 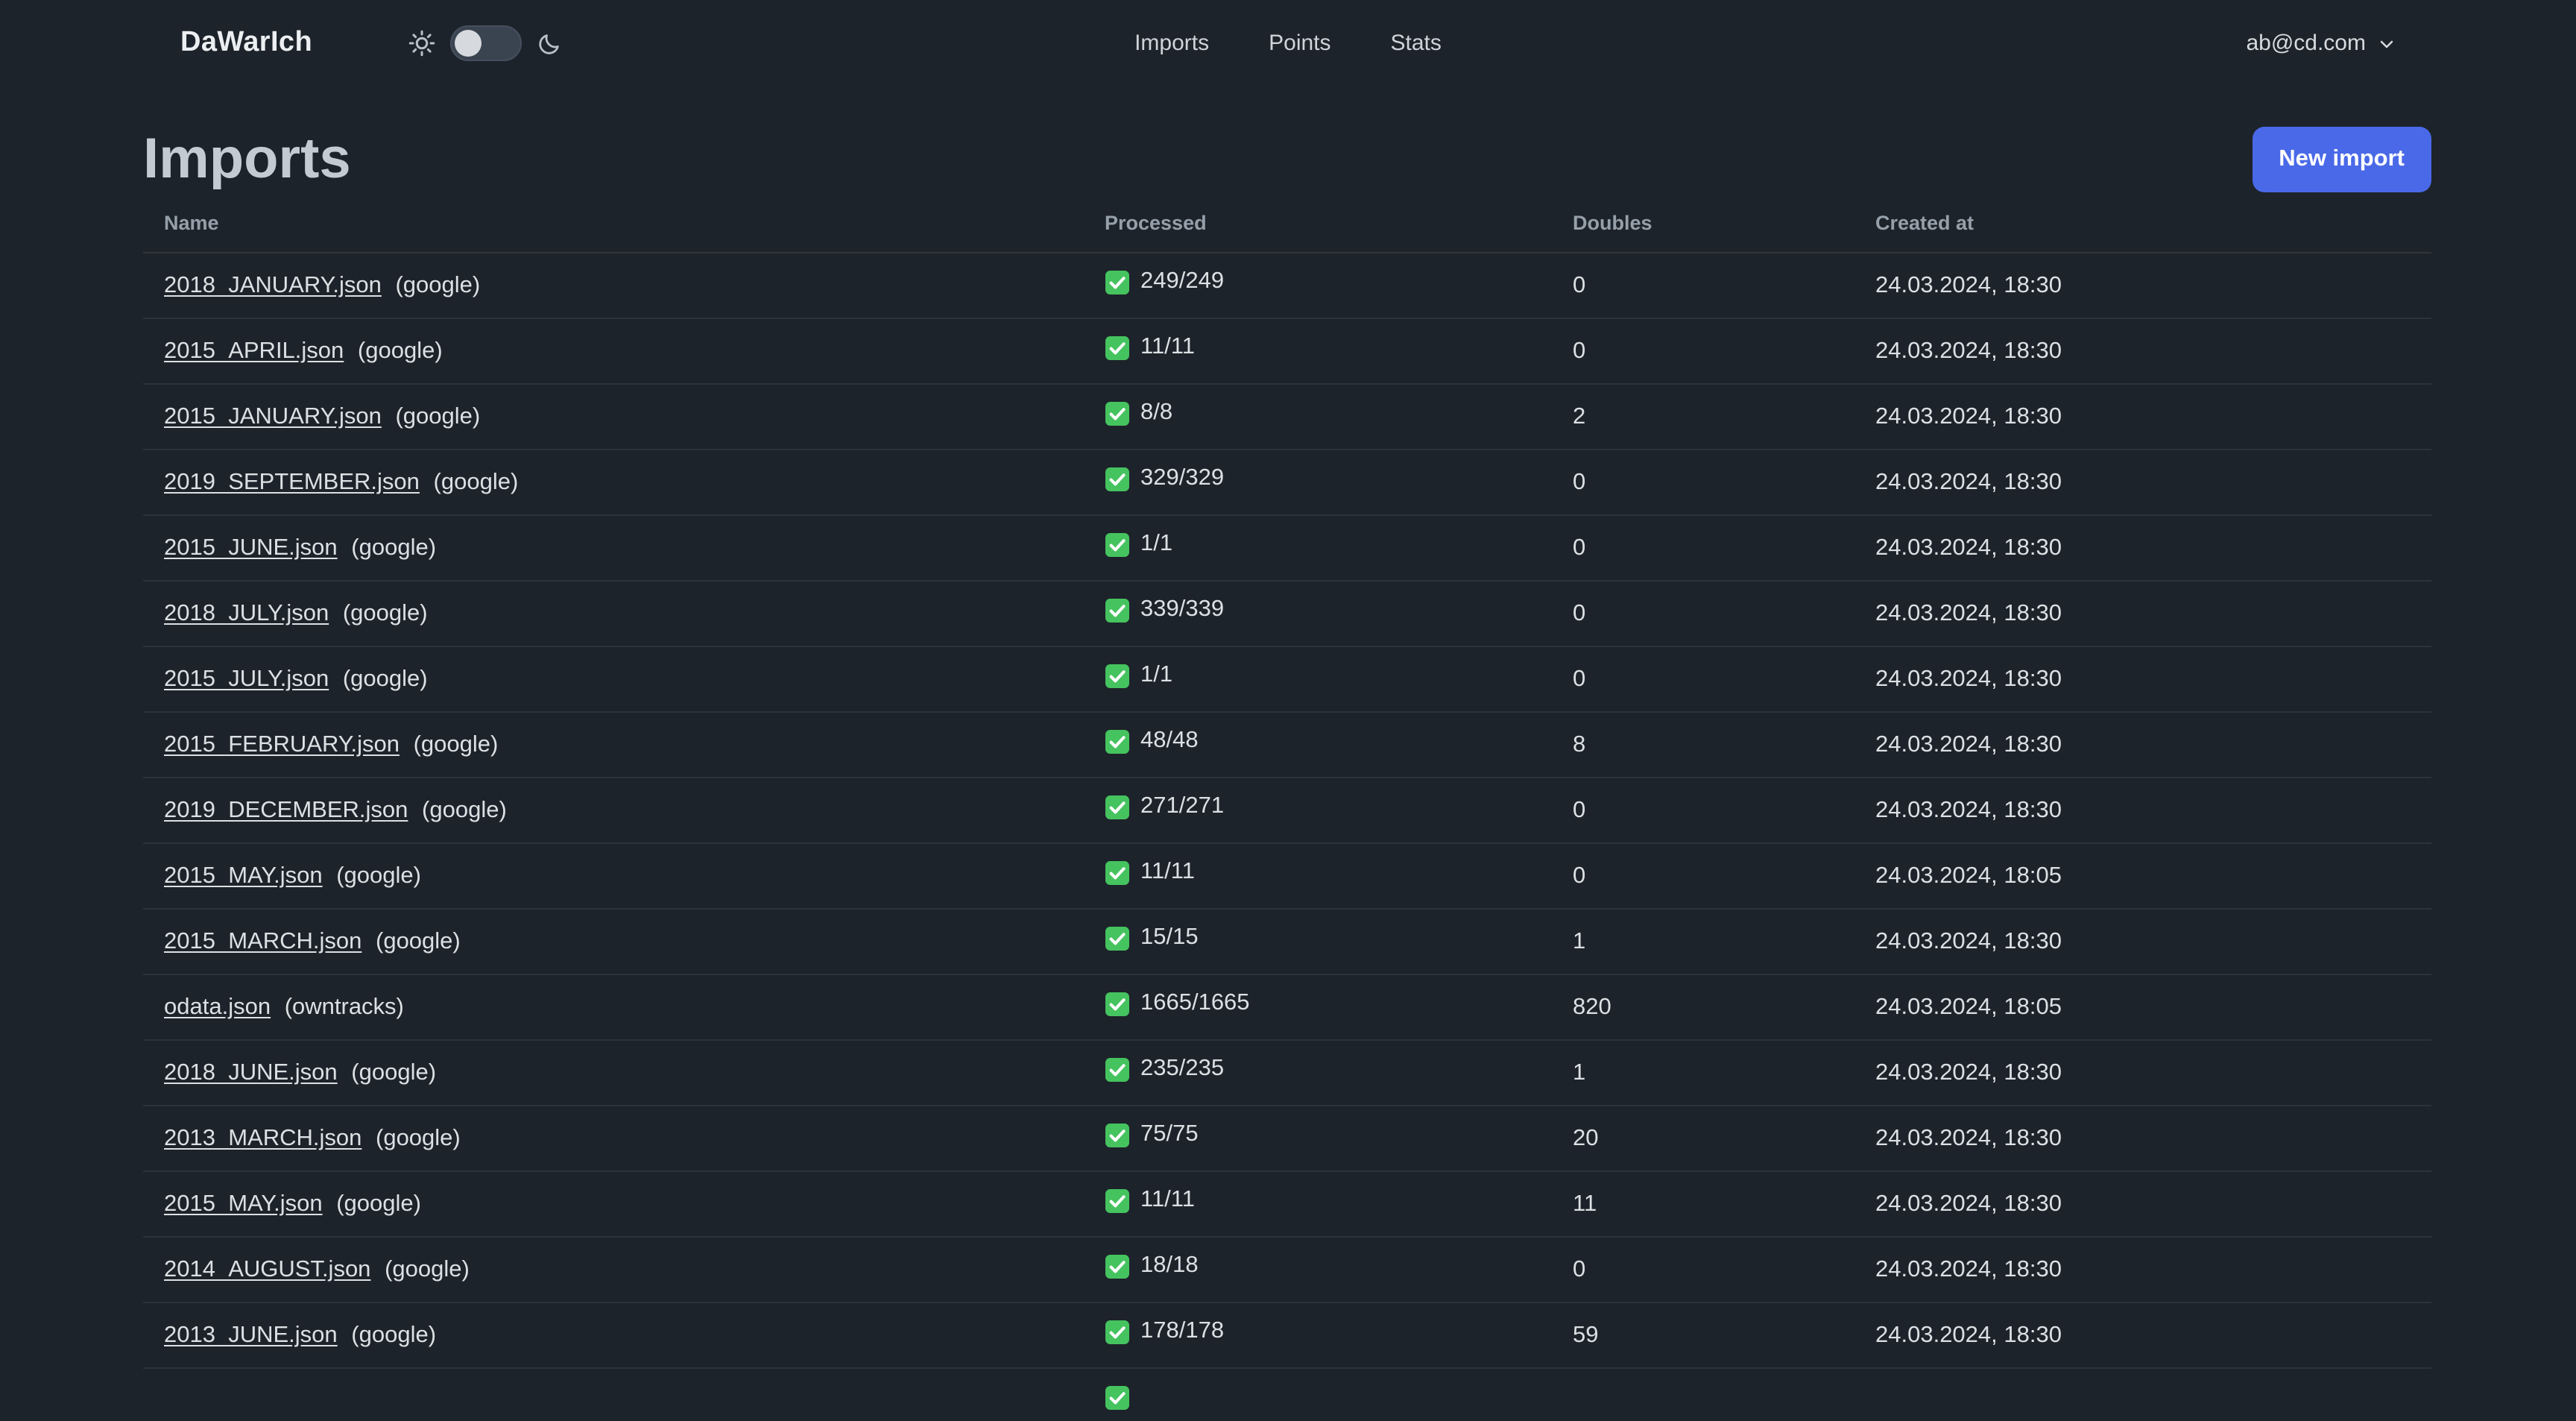 What do you see at coordinates (273, 284) in the screenshot?
I see `import-file-link: 2018_JANUARY.json` at bounding box center [273, 284].